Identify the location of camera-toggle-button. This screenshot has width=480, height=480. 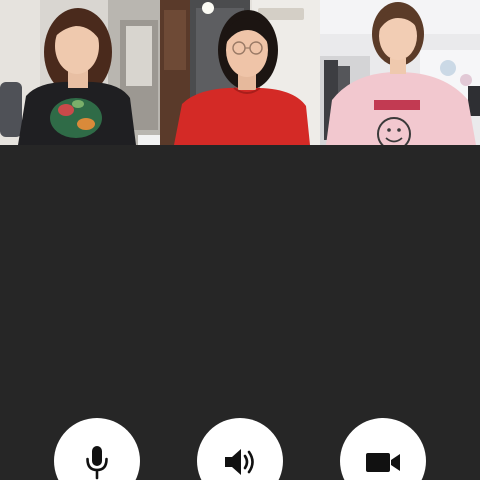
(383, 449).